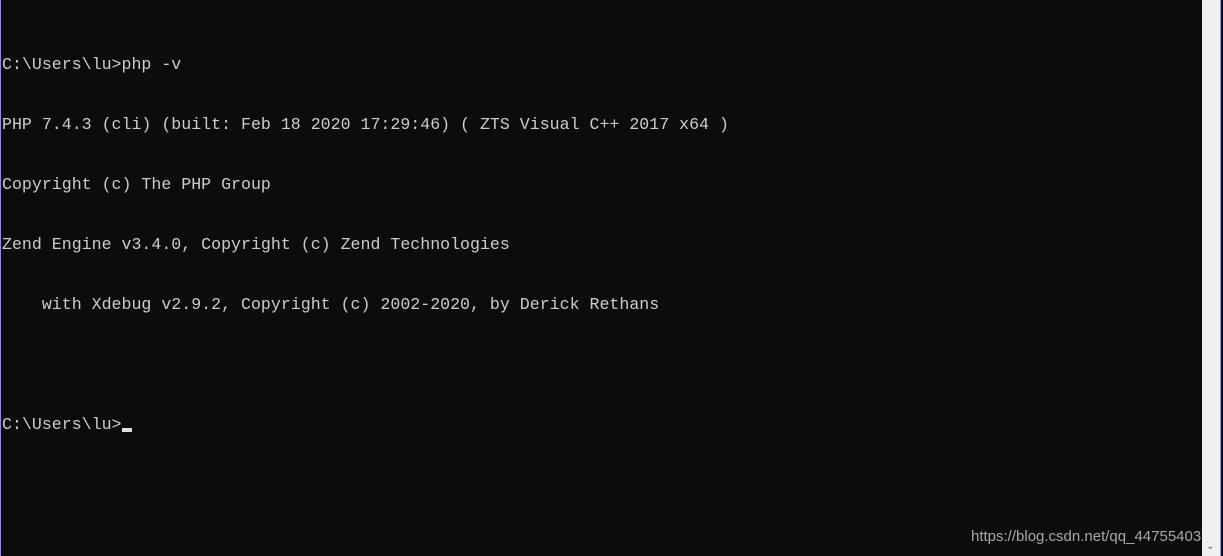 The image size is (1223, 556). I want to click on console-line: Copyright (c) The PHP Group, so click(136, 184).